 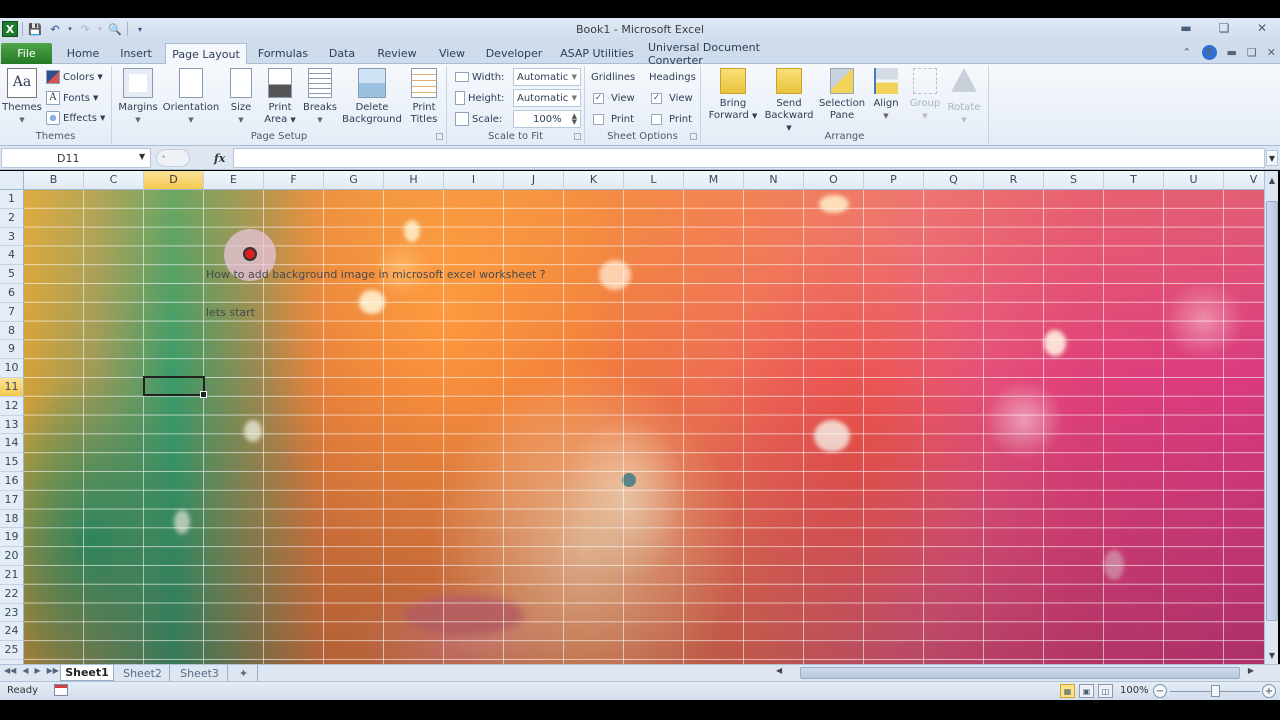 What do you see at coordinates (72, 98) in the screenshot?
I see `fonts-button: A Fonts ▼` at bounding box center [72, 98].